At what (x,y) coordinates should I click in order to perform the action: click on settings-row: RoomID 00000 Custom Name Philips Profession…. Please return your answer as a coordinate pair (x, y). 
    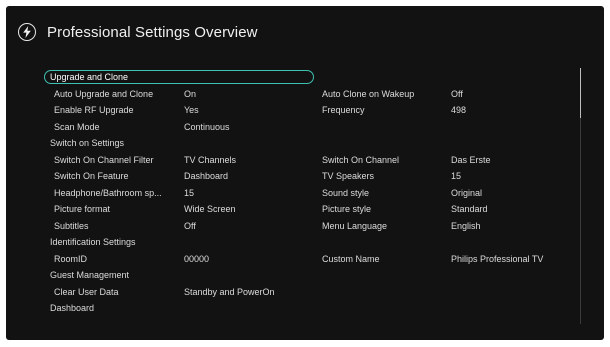
    Looking at the image, I should click on (309, 259).